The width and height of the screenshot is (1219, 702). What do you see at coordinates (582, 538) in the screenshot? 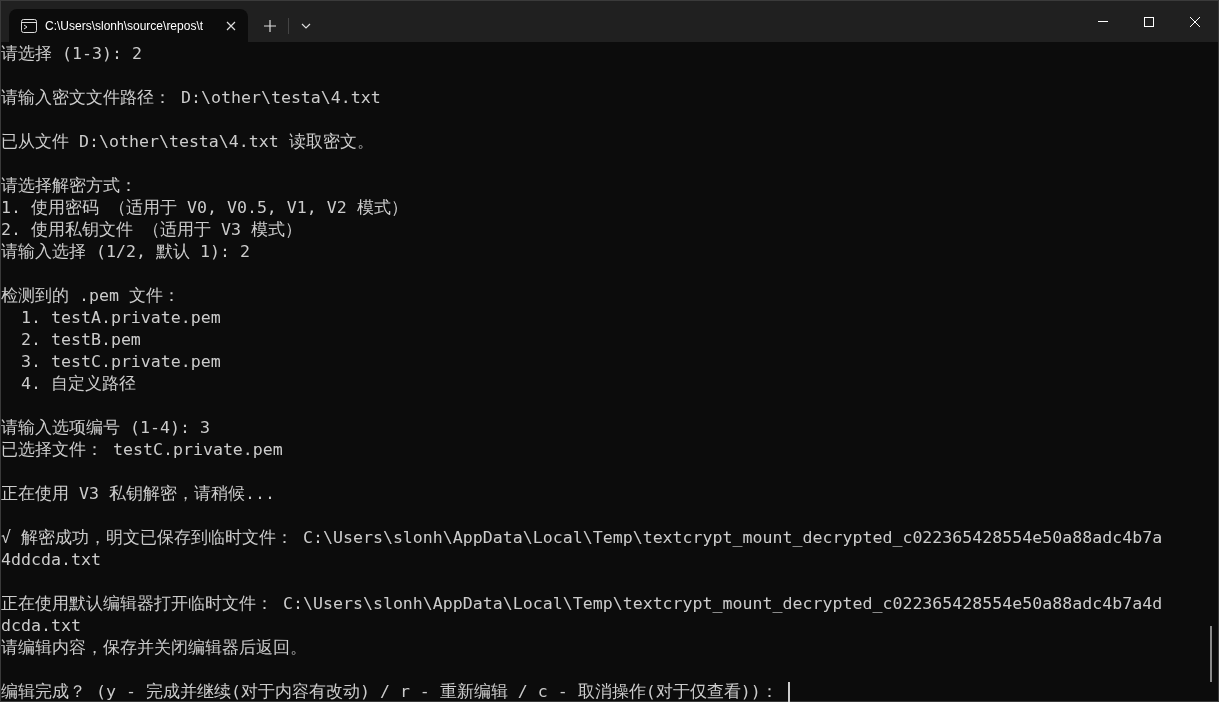
I see `terminal-line: √ 解密成功，明文已保存到临时文件： C:\Users\slonh\AppData\Local\Temp\textcrypt_mount_decrypted_c022365428554e50a88adc4b7a` at bounding box center [582, 538].